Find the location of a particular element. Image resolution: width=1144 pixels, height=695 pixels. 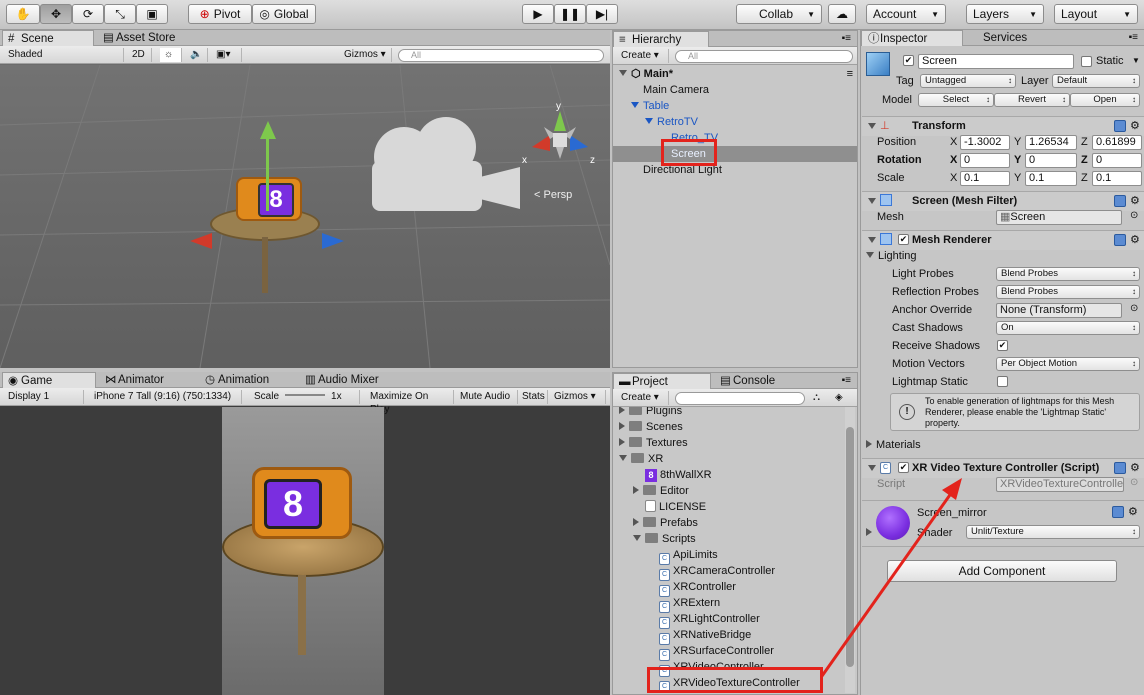

project-search-input is located at coordinates (740, 398).